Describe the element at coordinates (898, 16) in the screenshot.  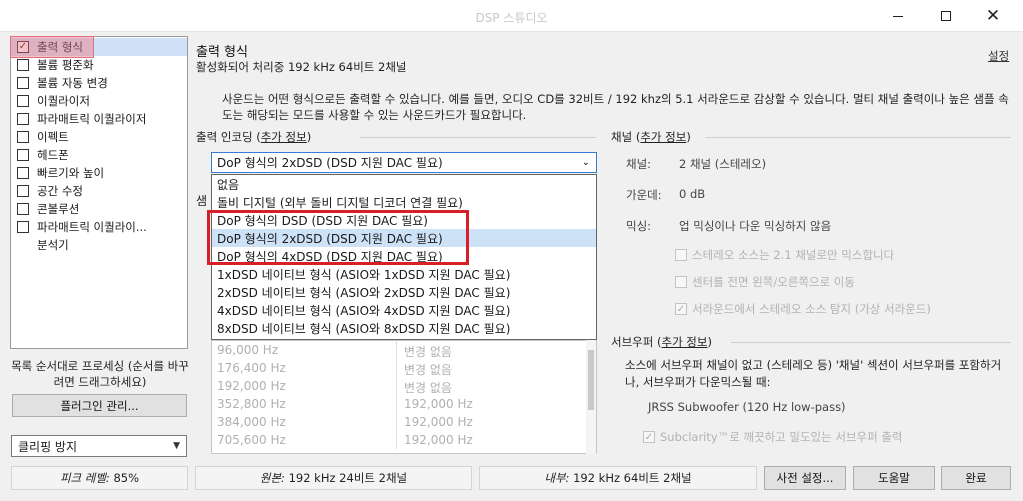
I see `minimize-button` at that location.